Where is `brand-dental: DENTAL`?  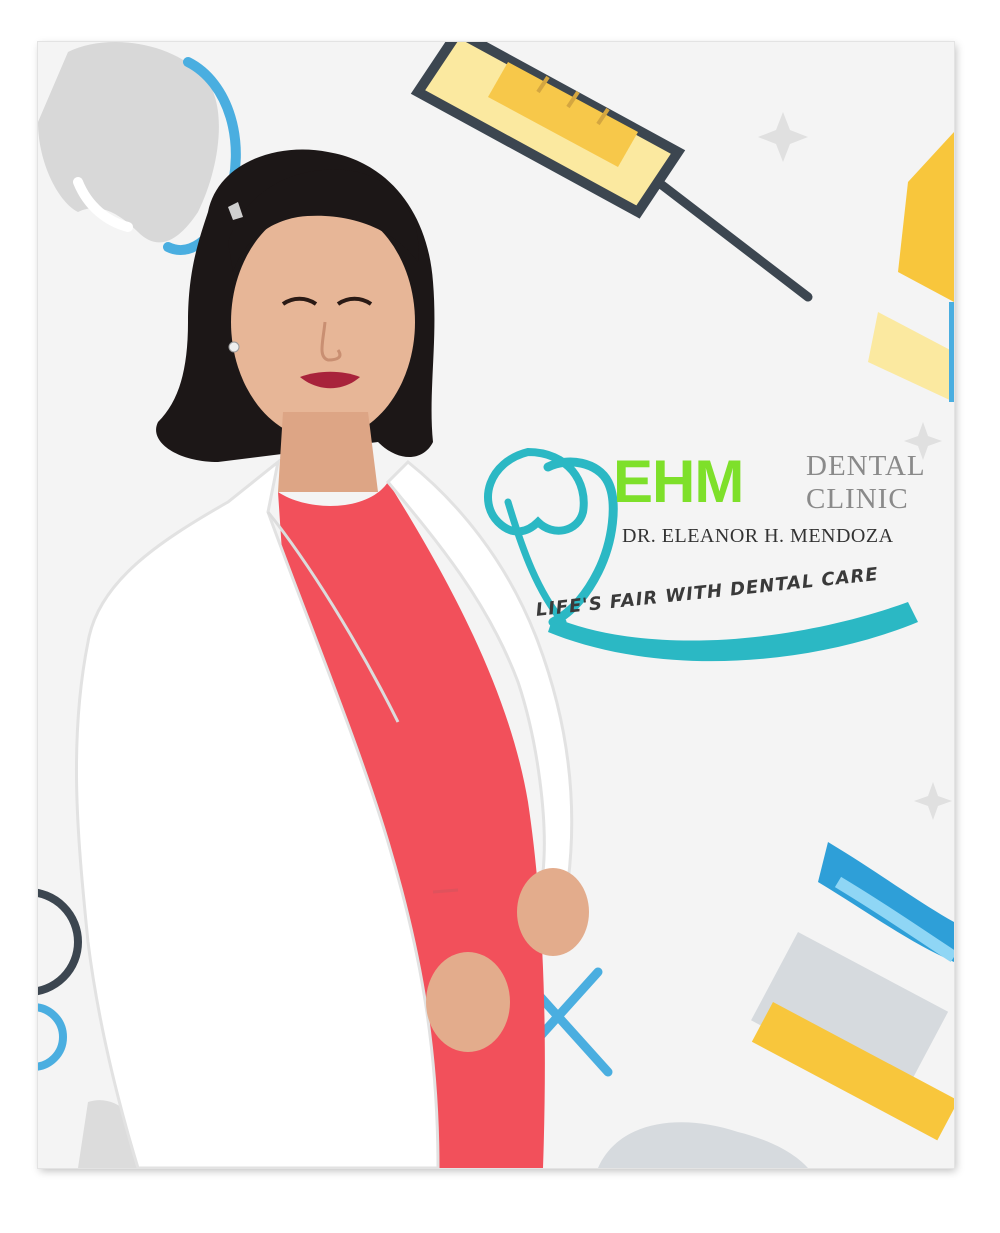 brand-dental: DENTAL is located at coordinates (866, 466).